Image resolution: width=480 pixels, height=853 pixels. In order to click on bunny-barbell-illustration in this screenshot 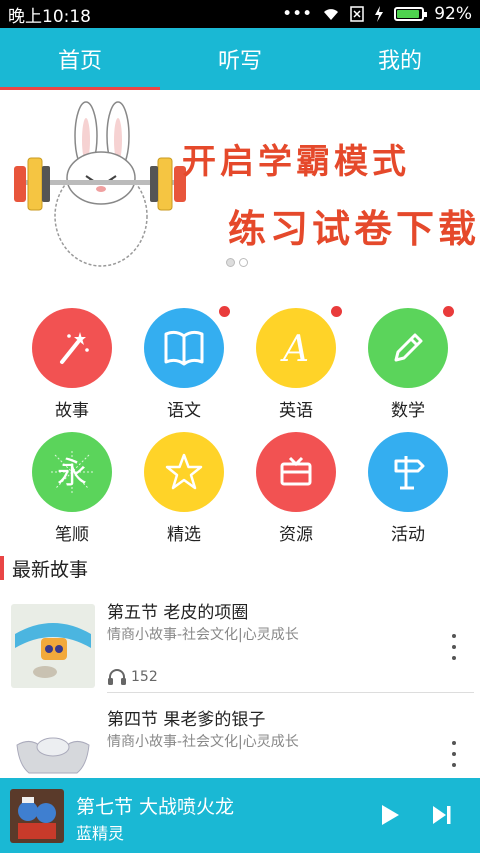, I will do `click(100, 184)`.